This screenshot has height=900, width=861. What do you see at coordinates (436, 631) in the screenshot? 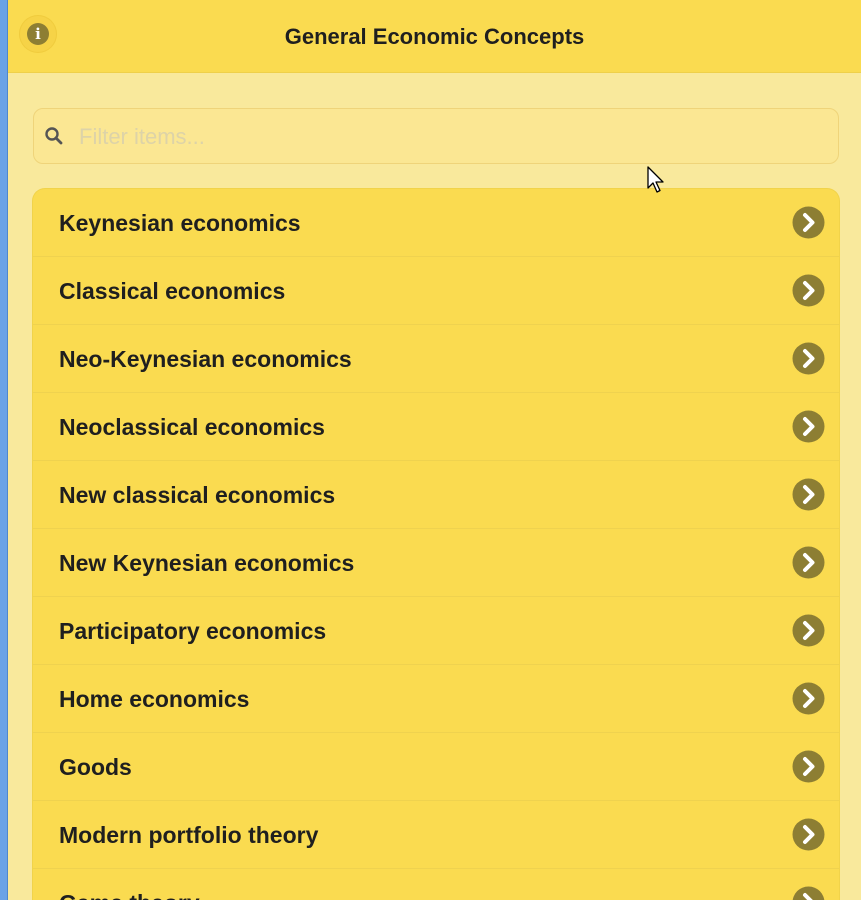
I see `list-item: Participatory economics` at bounding box center [436, 631].